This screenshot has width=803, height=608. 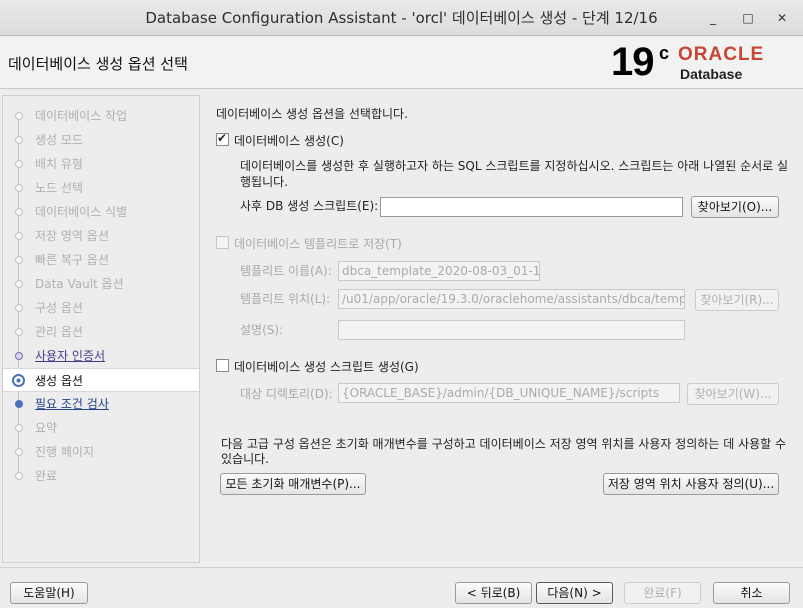 What do you see at coordinates (632, 62) in the screenshot?
I see `oracle-logo-version: 19` at bounding box center [632, 62].